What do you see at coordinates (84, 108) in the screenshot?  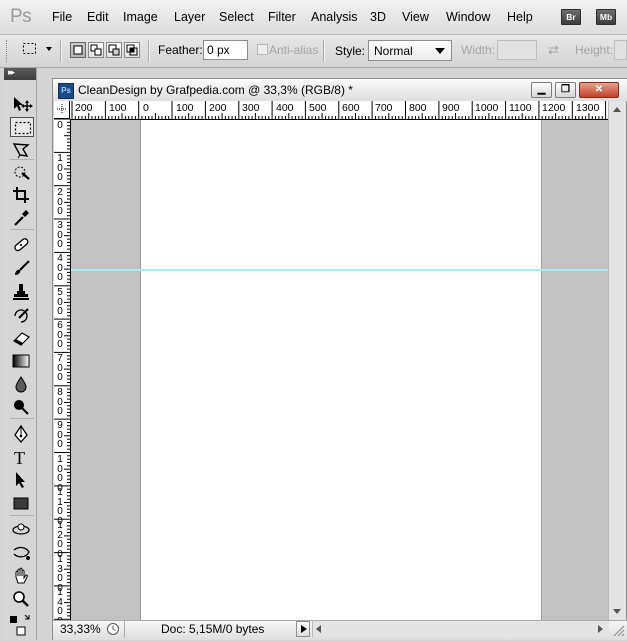 I see `hruler-label: 200` at bounding box center [84, 108].